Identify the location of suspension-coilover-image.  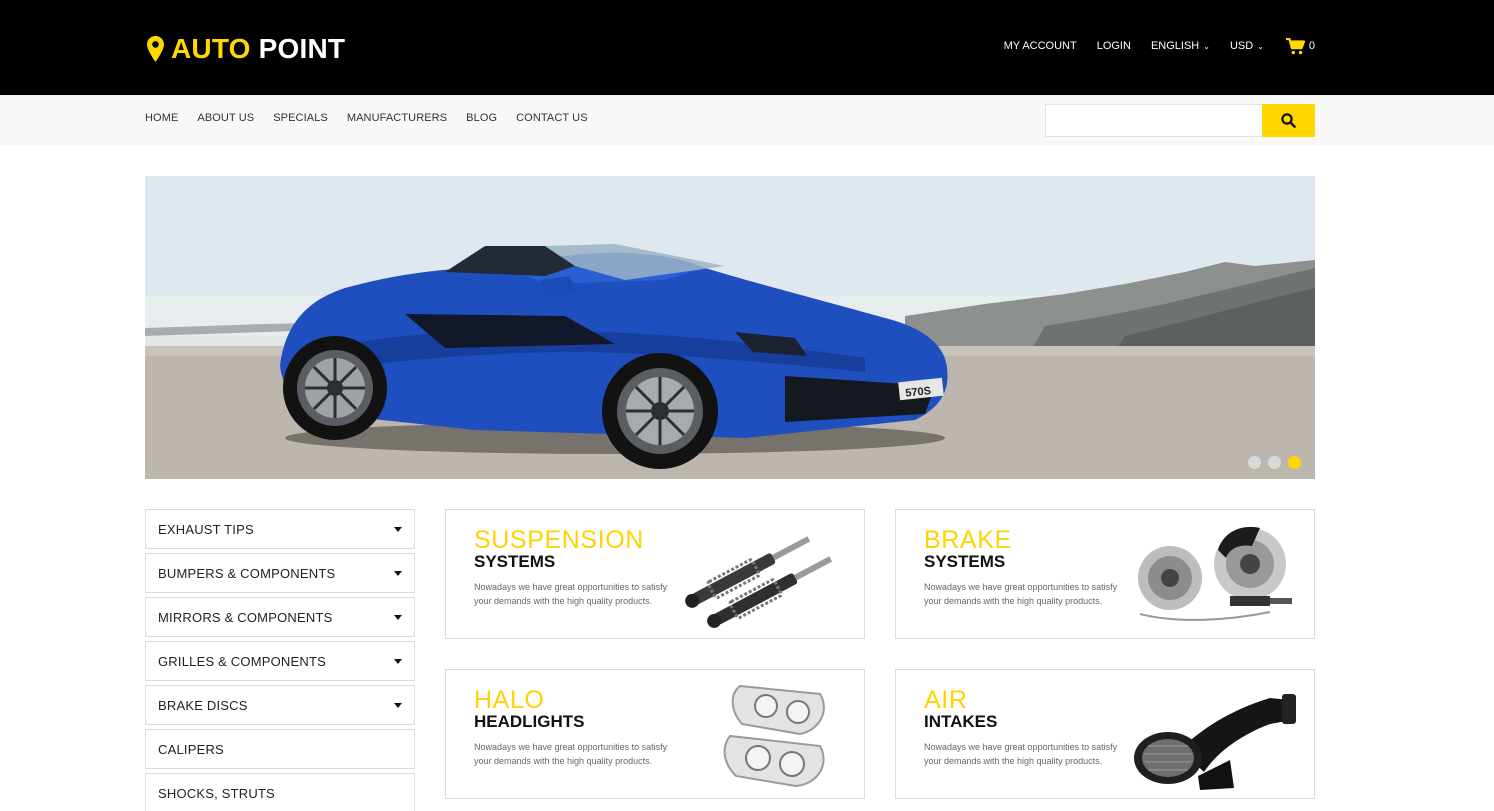
(759, 582).